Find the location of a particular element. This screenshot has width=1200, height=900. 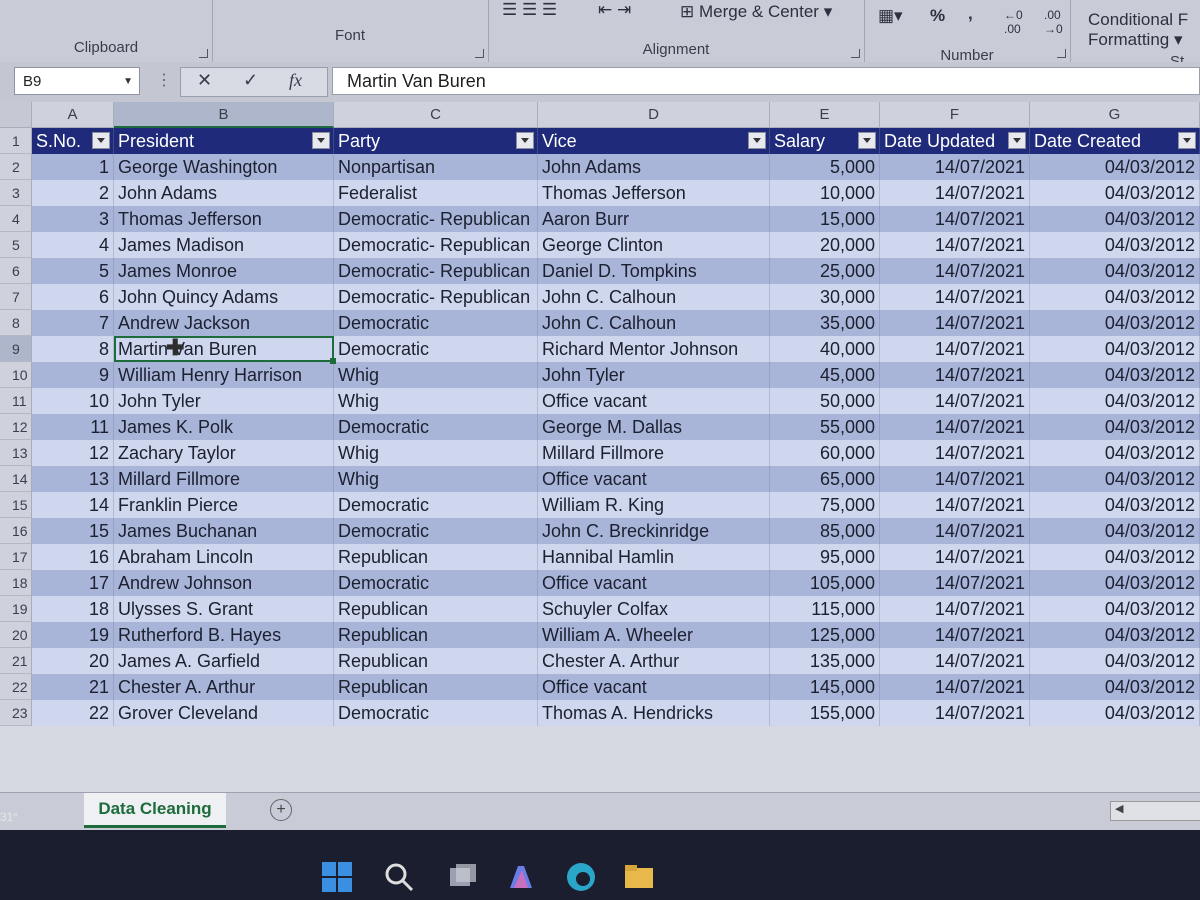

sheet-tab-data-cleaning: Data Cleaning is located at coordinates (155, 810).